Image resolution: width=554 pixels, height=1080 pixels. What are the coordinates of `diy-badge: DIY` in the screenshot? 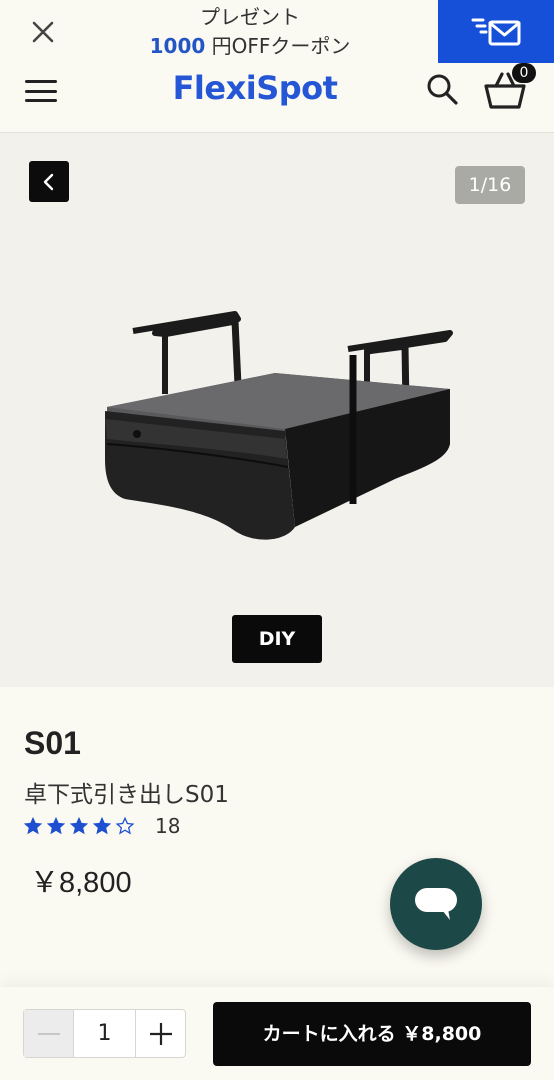 It's located at (277, 639).